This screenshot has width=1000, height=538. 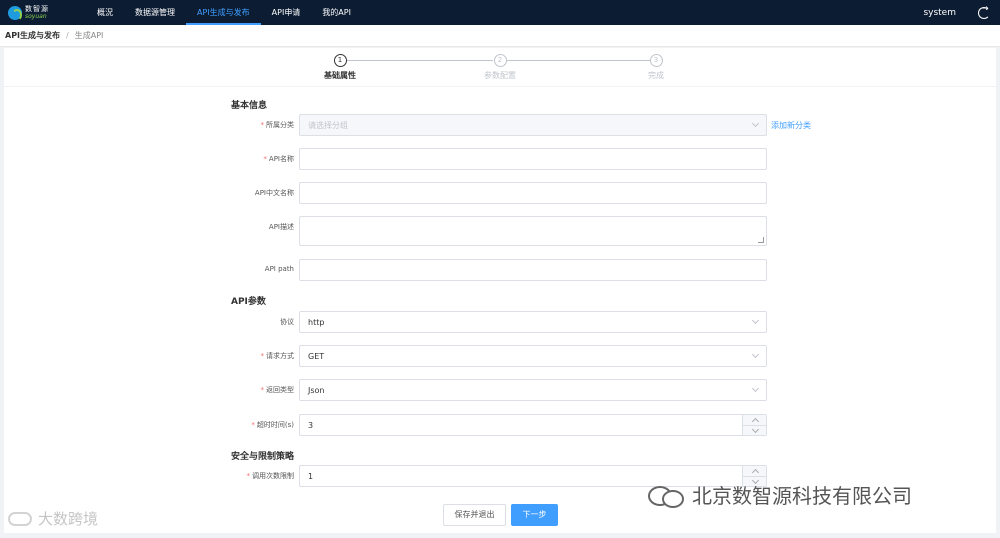 I want to click on category-label: 所属分类, so click(x=280, y=125).